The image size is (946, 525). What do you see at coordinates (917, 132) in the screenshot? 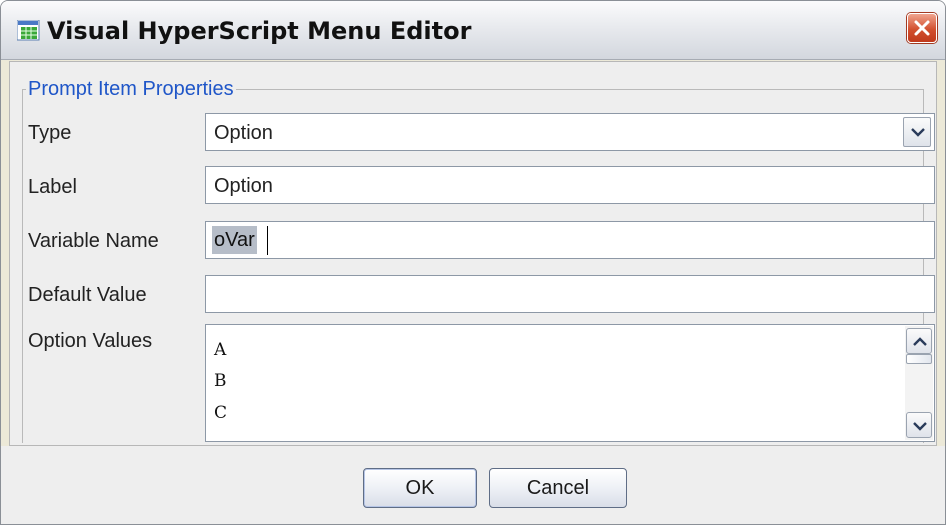
I see `type-dropdown-button` at bounding box center [917, 132].